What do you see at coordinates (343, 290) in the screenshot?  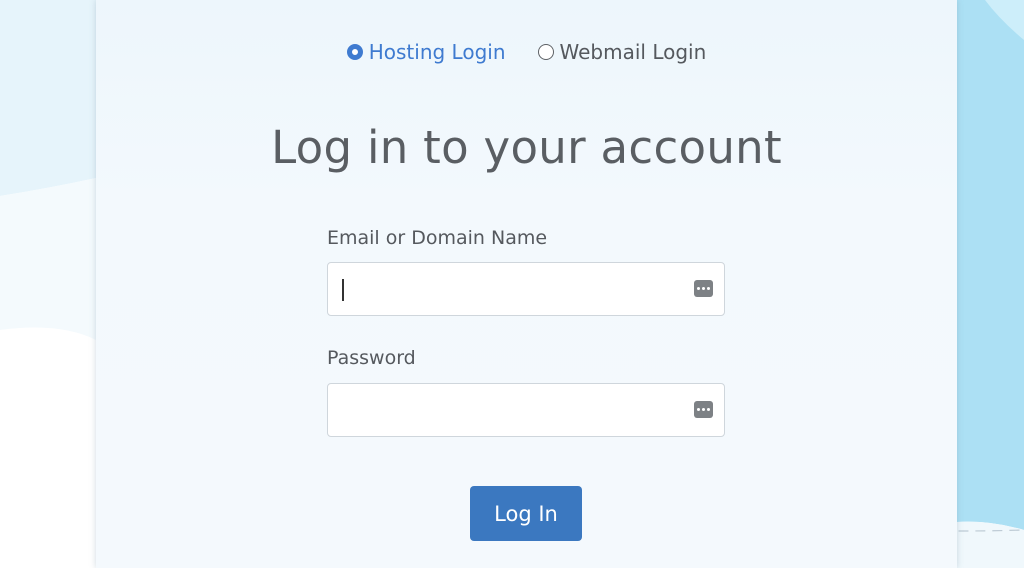 I see `text-cursor` at bounding box center [343, 290].